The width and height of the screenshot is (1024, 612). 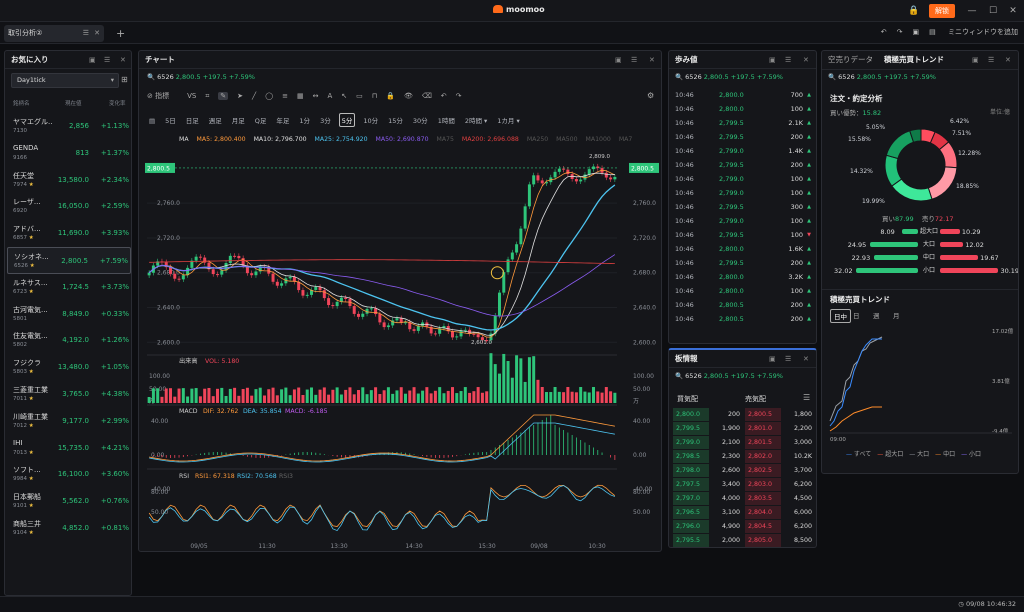 What do you see at coordinates (120, 33) in the screenshot?
I see `add-tab-icon: +` at bounding box center [120, 33].